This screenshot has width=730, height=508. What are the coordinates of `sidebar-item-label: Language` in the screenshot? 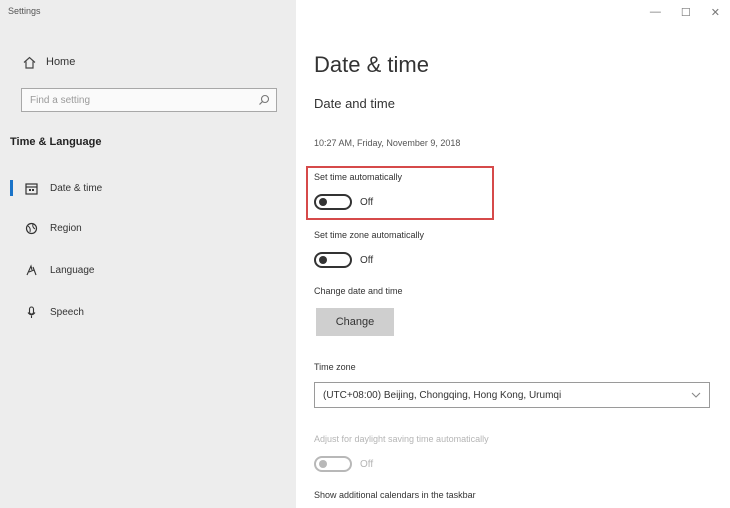 It's located at (72, 270).